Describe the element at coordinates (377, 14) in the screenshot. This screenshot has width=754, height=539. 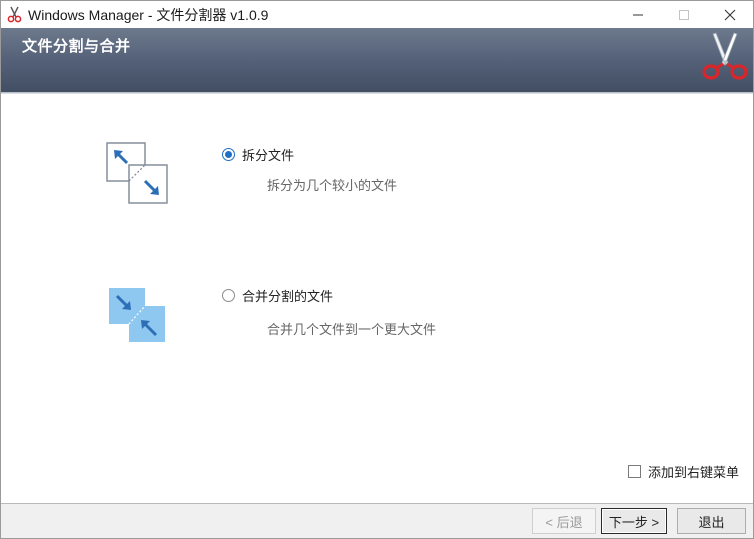
I see `title-bar: Windows Manager - 文件分割器 v1.0.9` at that location.